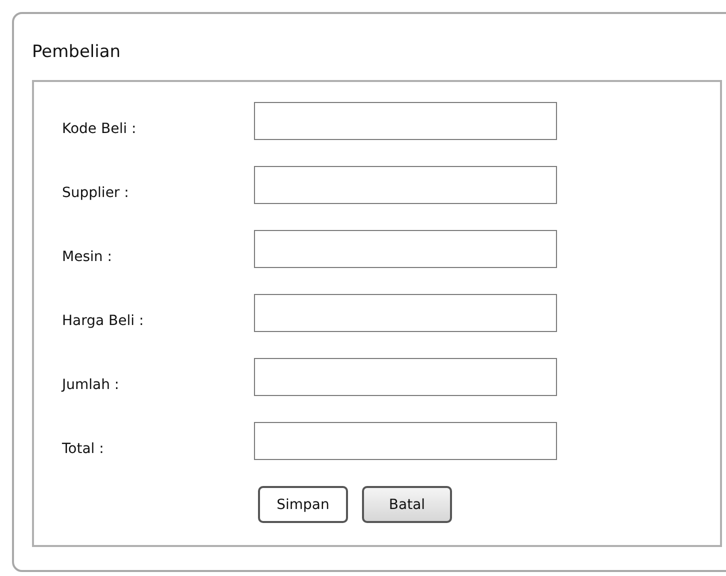 This screenshot has height=576, width=726. Describe the element at coordinates (100, 128) in the screenshot. I see `field-label: Kode Beli :` at that location.